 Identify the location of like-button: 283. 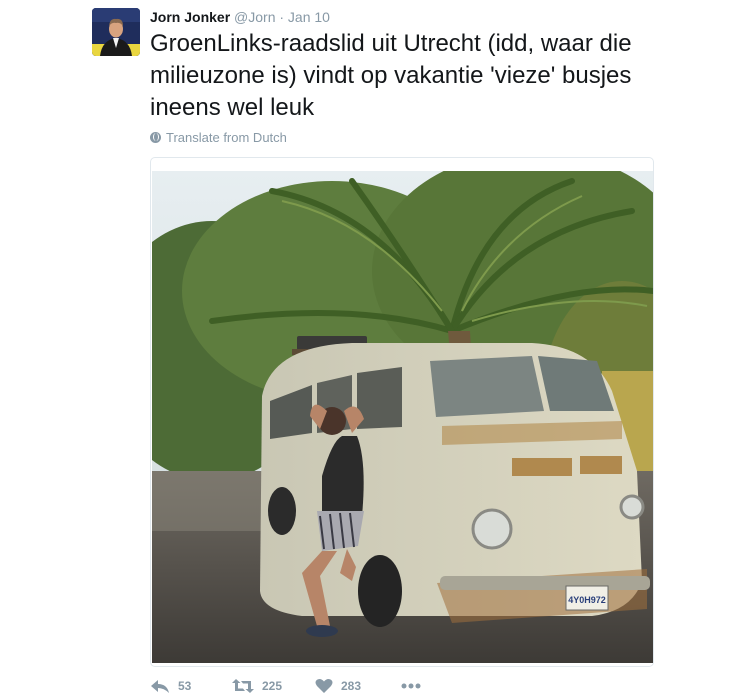
(358, 686).